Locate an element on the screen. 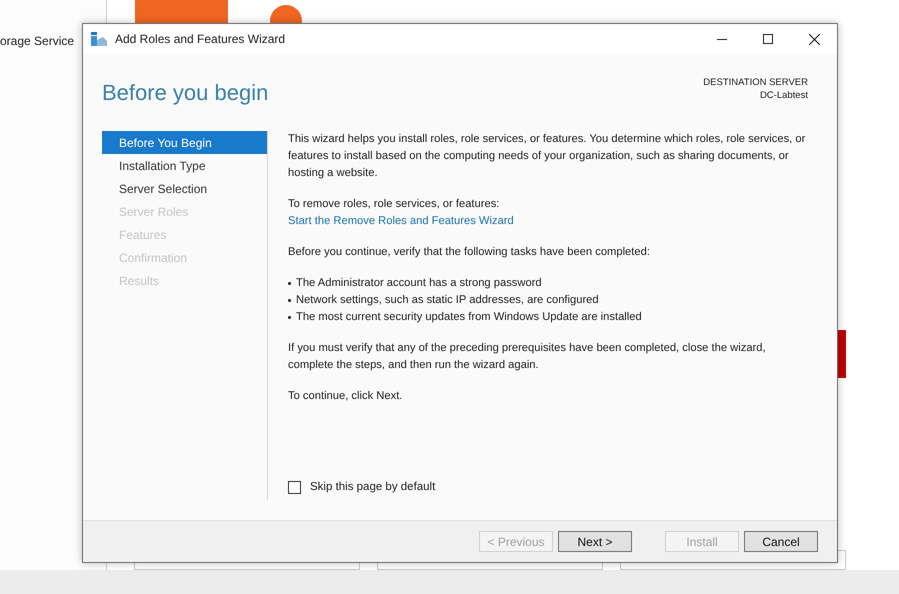 The height and width of the screenshot is (594, 899). destination-label: DESTINATION SERVER is located at coordinates (755, 82).